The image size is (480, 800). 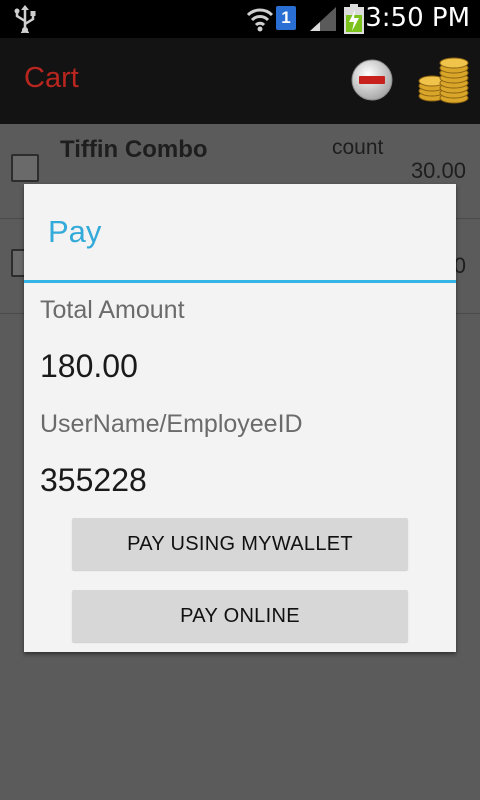 What do you see at coordinates (438, 170) in the screenshot?
I see `item-price: 30.00` at bounding box center [438, 170].